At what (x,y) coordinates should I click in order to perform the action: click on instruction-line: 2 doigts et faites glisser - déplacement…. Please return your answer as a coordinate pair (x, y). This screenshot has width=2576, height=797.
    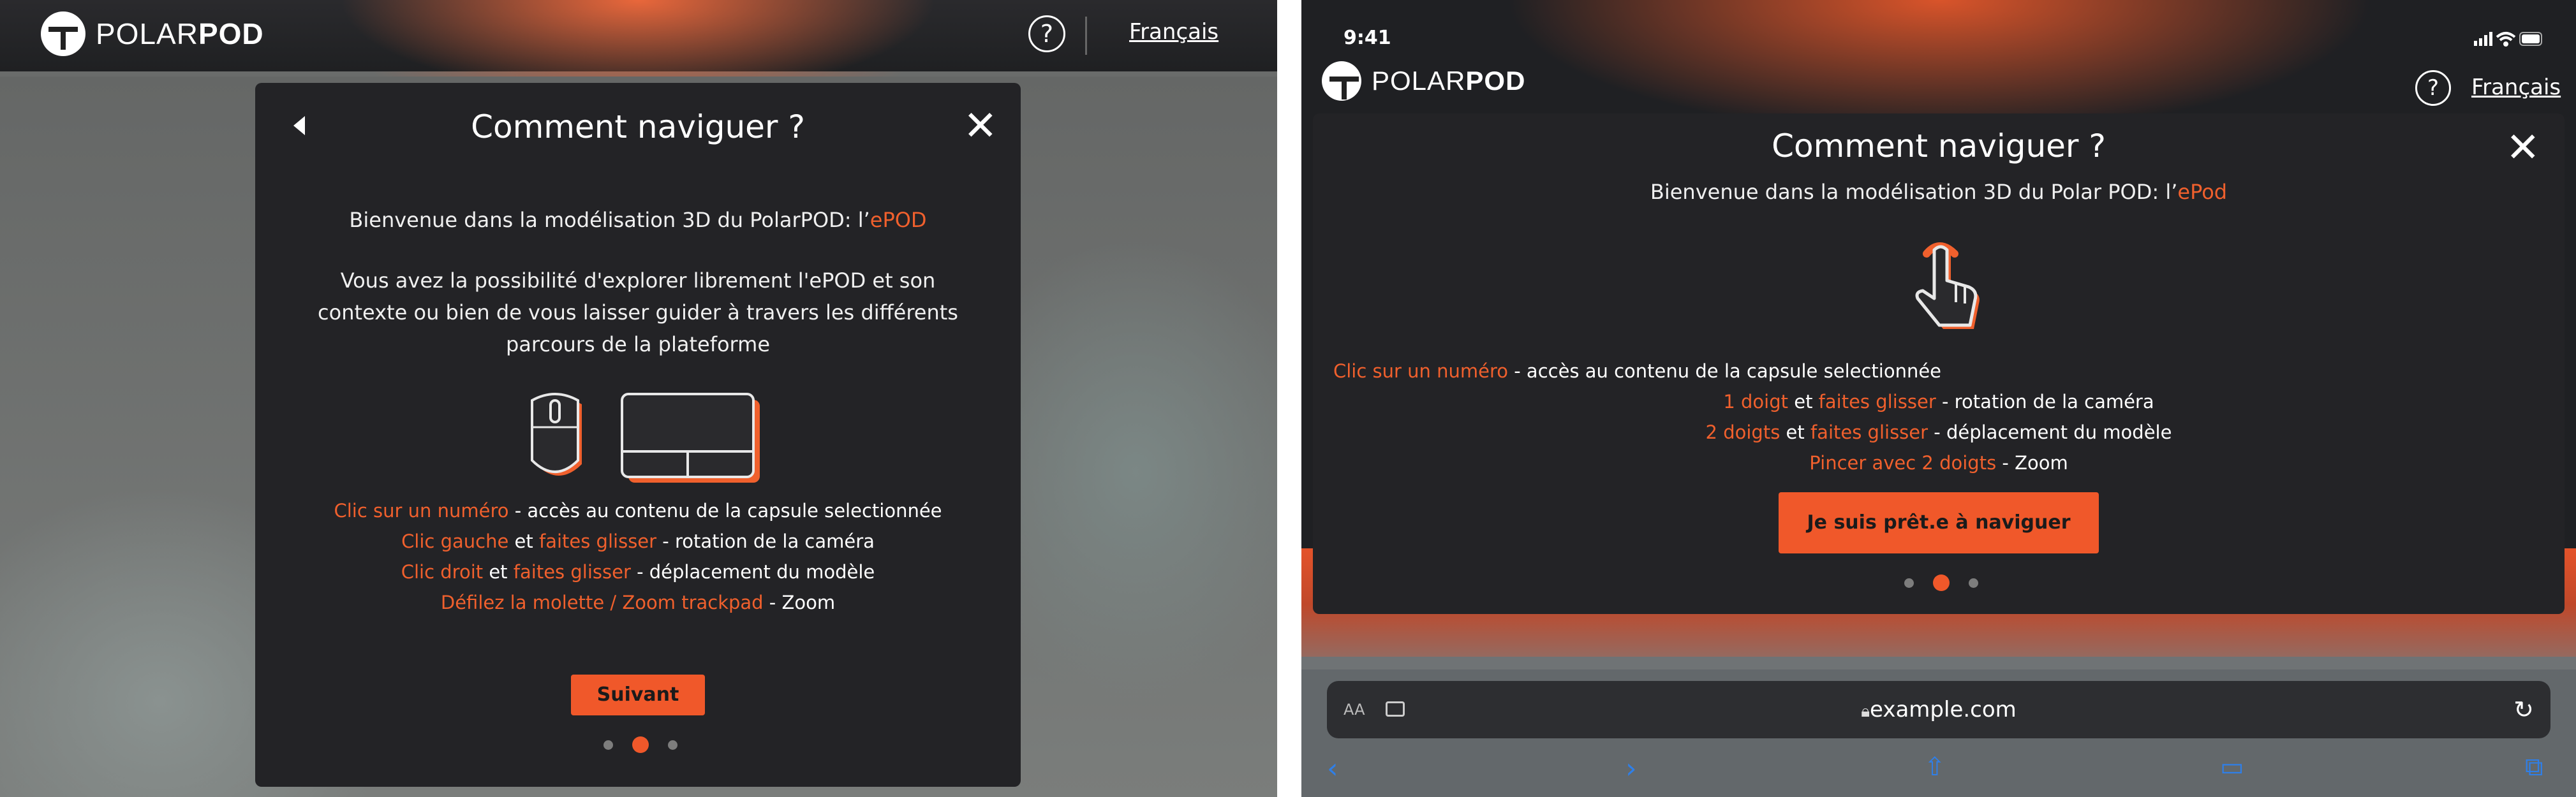
    Looking at the image, I should click on (1938, 432).